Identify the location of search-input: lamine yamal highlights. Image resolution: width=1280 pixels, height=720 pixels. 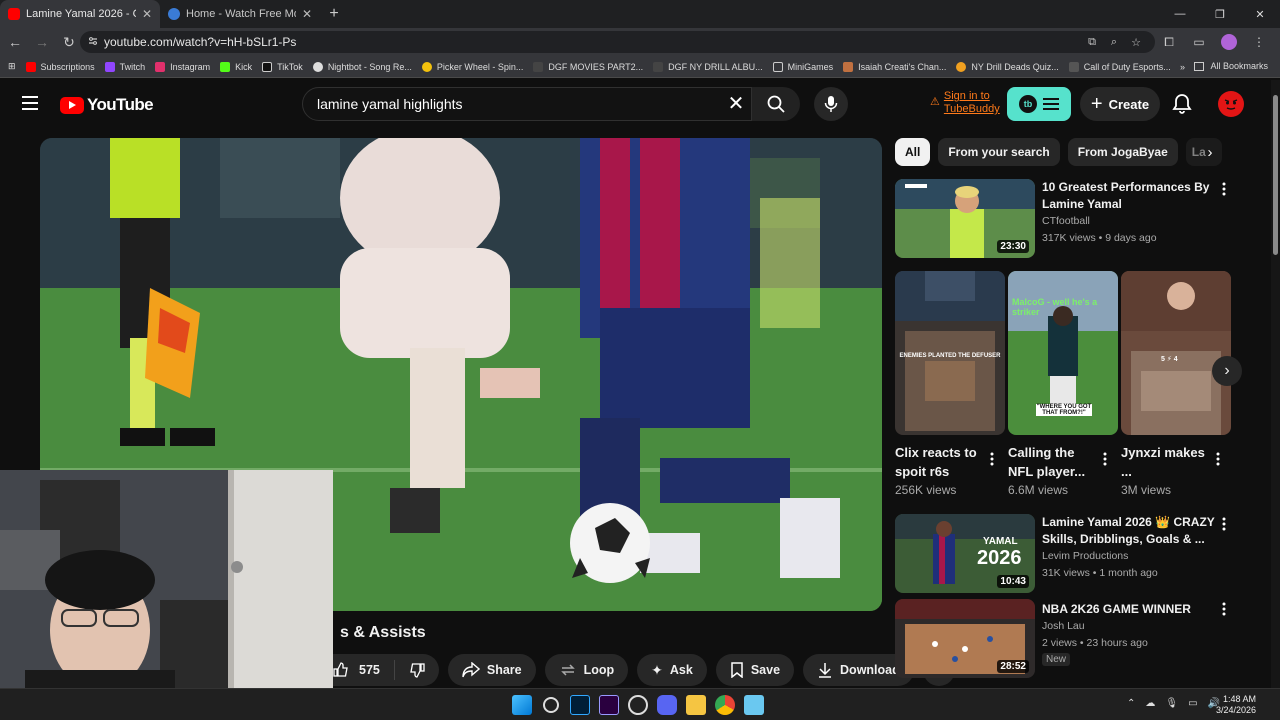
(527, 104).